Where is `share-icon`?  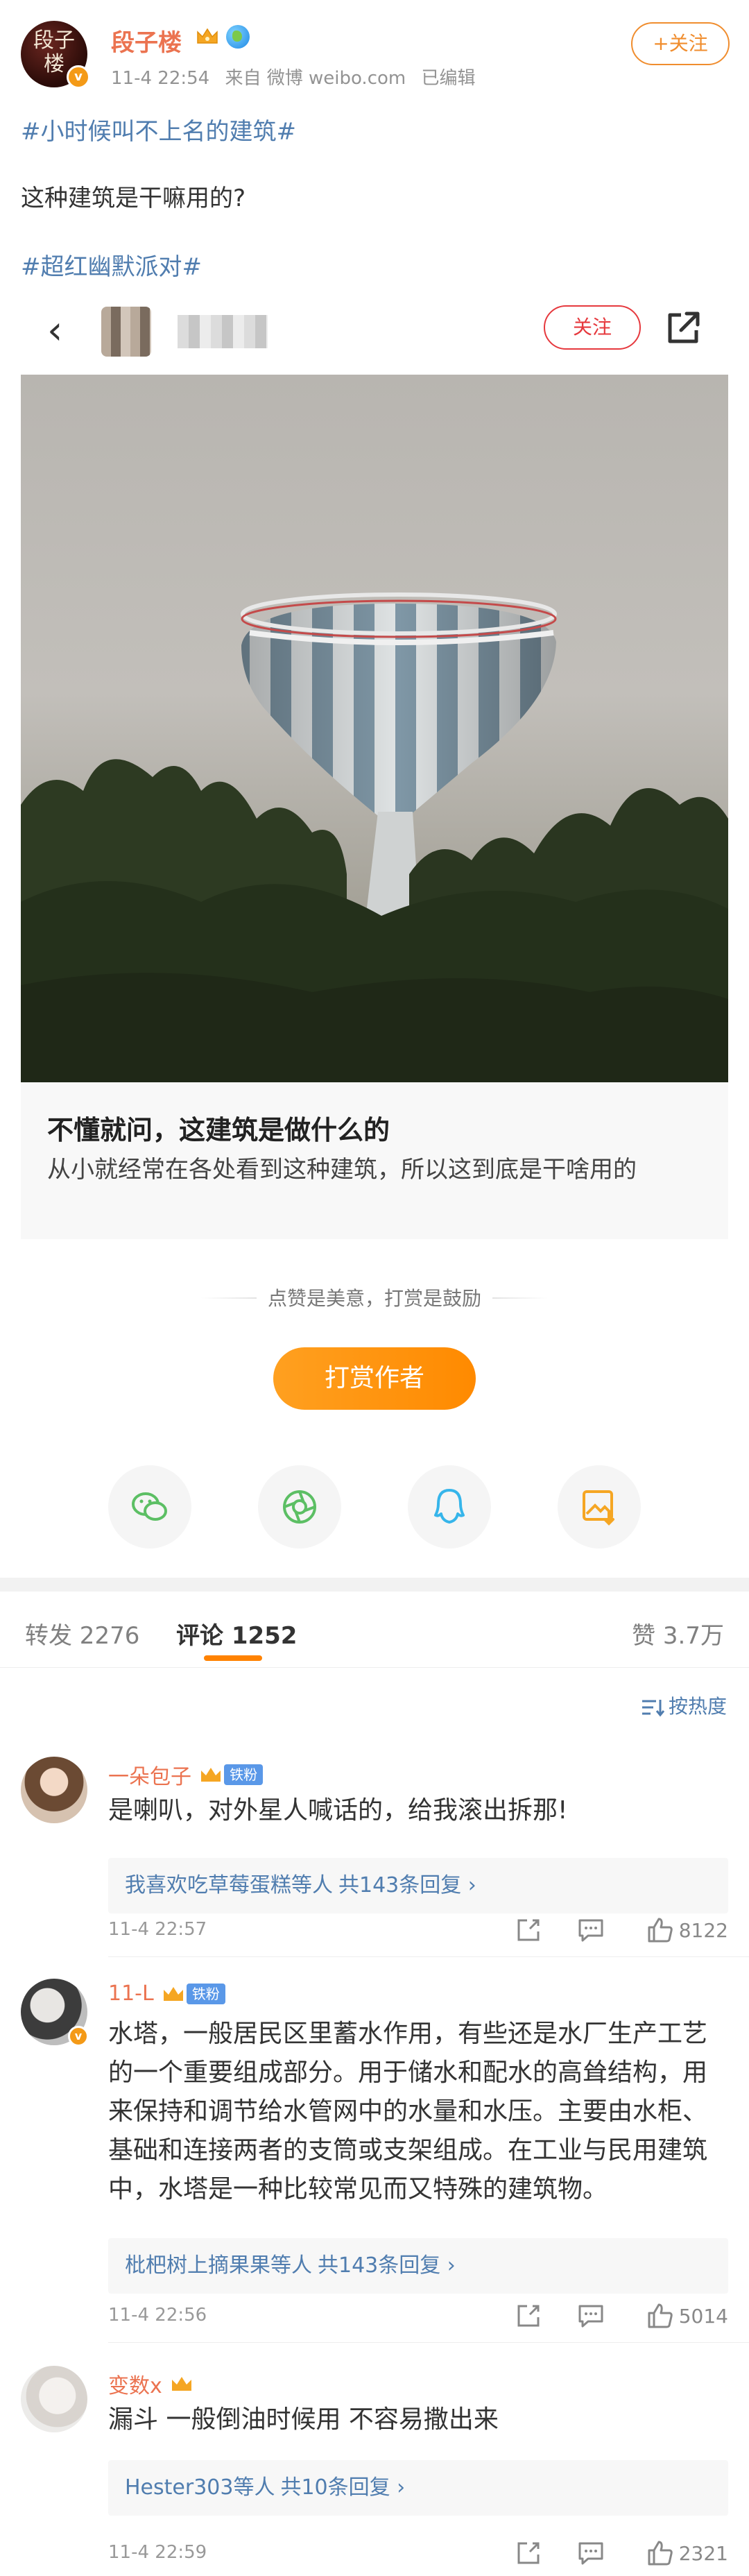 share-icon is located at coordinates (684, 327).